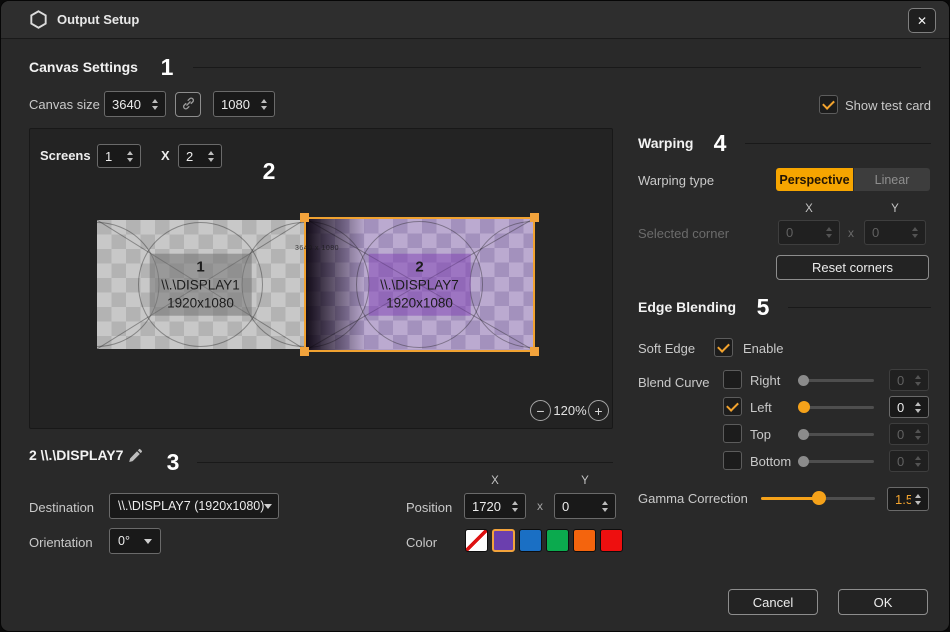  Describe the element at coordinates (419, 267) in the screenshot. I see `display-number: 2` at that location.